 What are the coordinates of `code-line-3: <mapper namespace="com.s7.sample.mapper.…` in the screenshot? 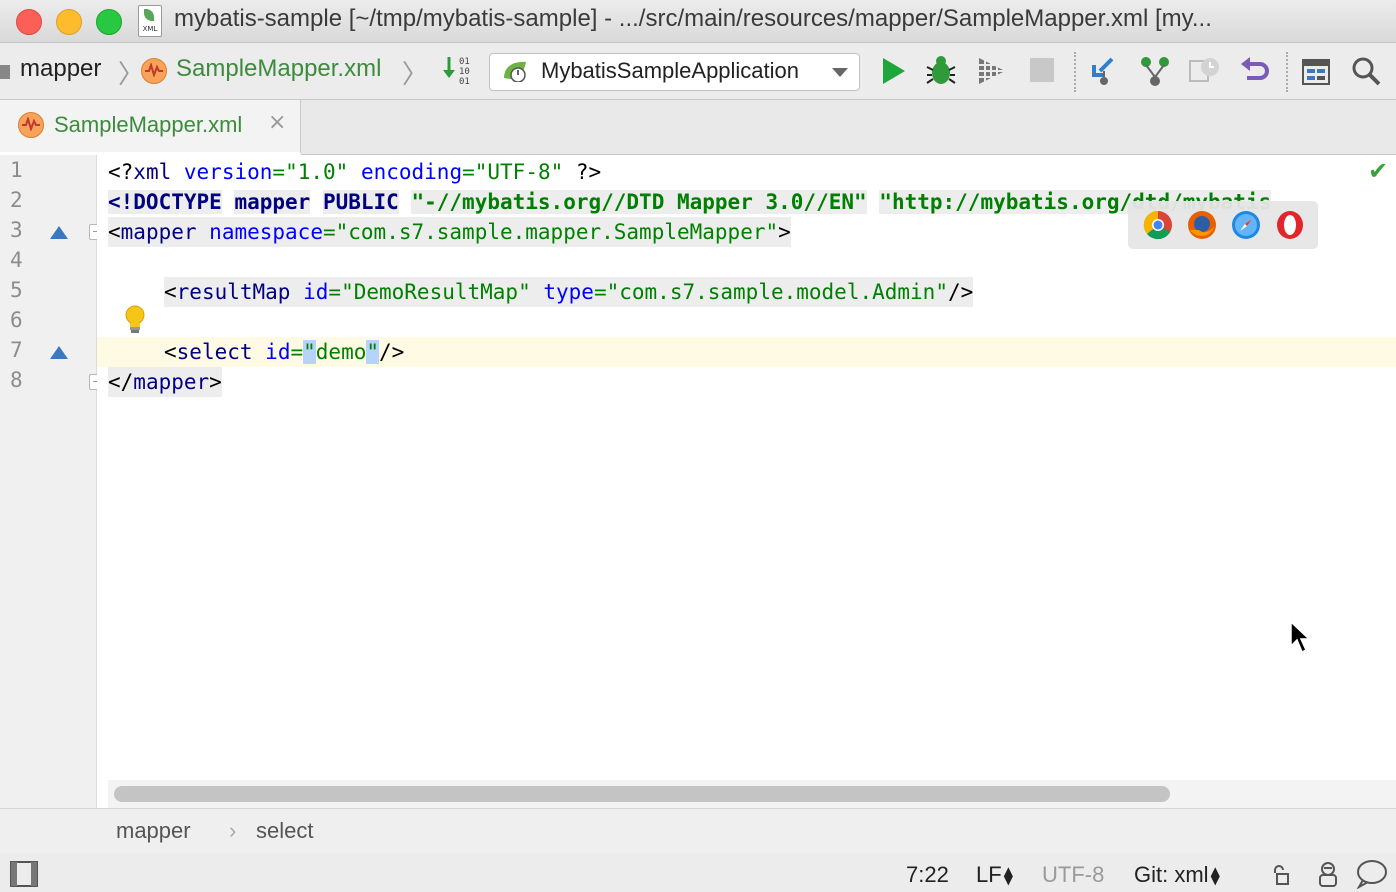 It's located at (449, 232).